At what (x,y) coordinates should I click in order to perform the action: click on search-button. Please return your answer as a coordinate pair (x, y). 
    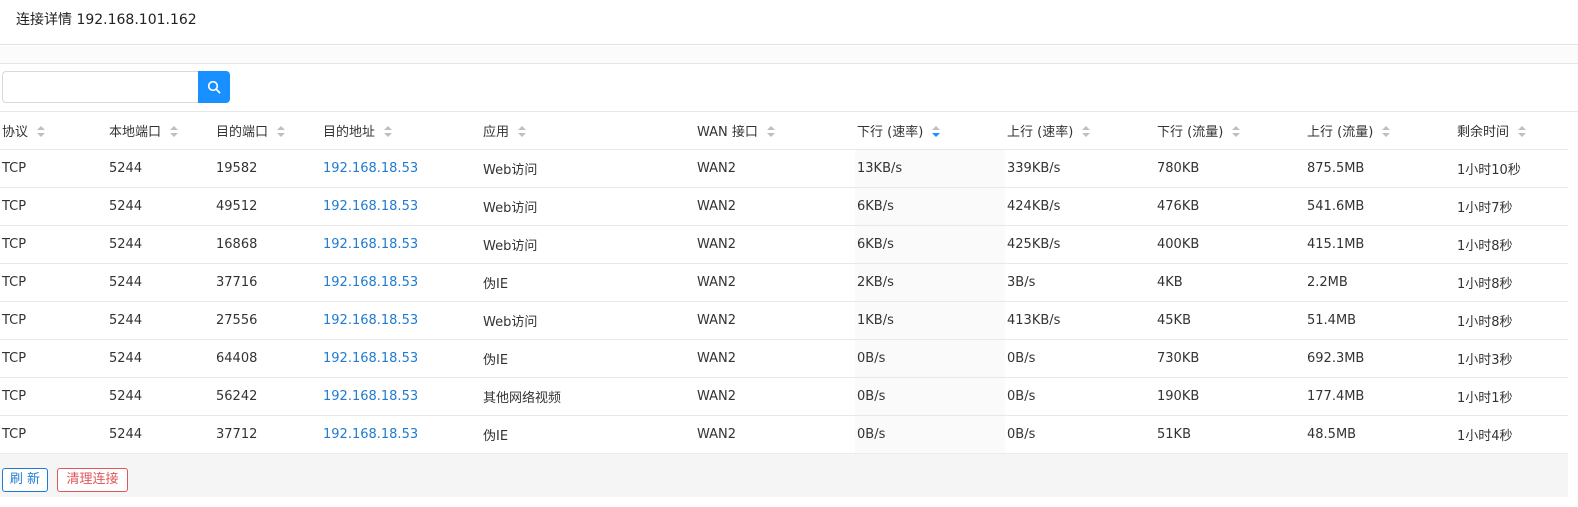
    Looking at the image, I should click on (214, 87).